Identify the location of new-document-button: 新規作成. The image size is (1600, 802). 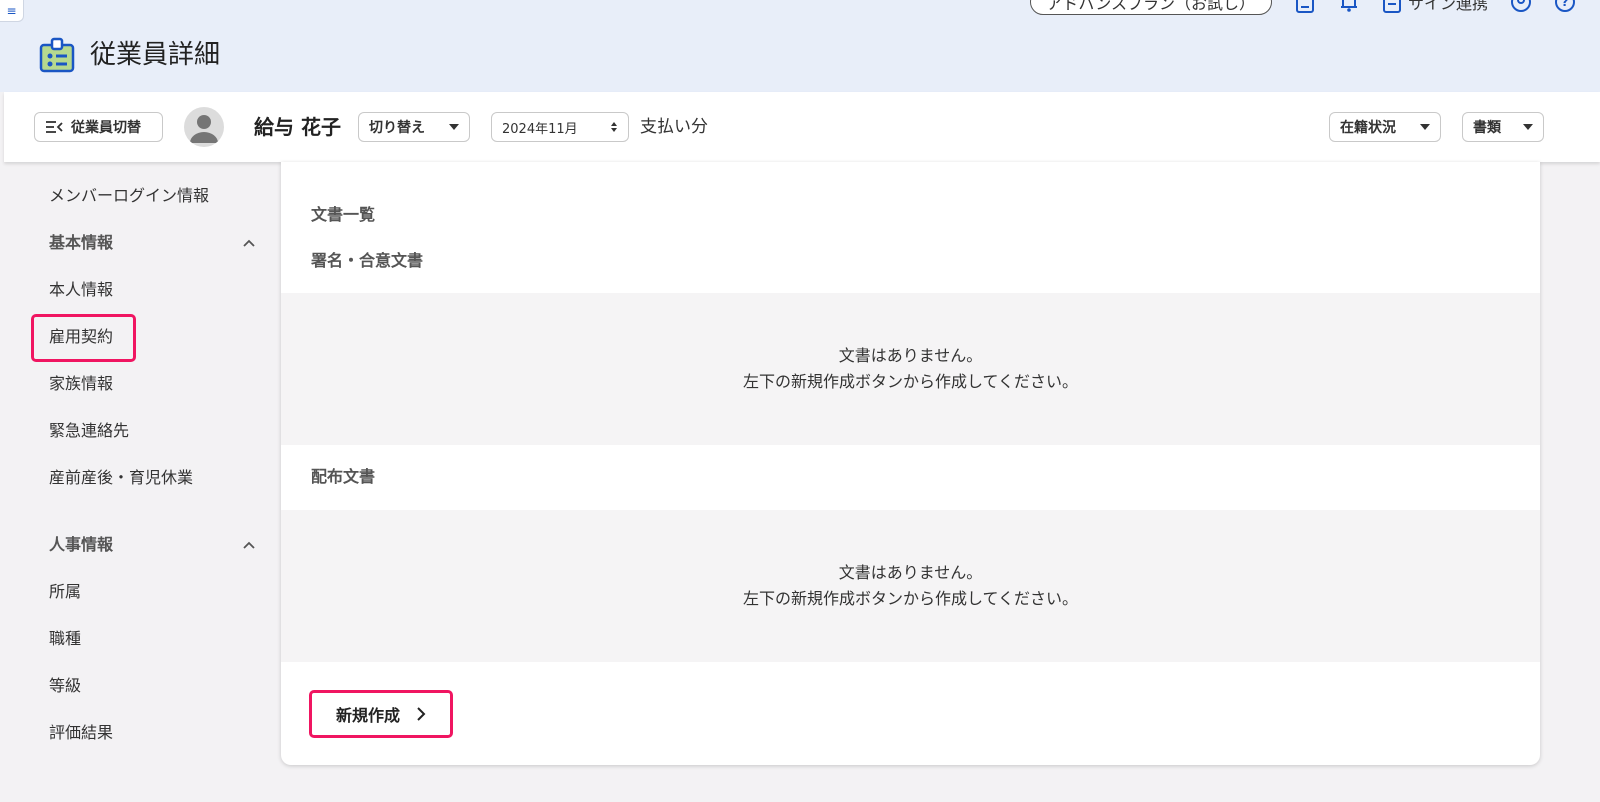
(381, 714).